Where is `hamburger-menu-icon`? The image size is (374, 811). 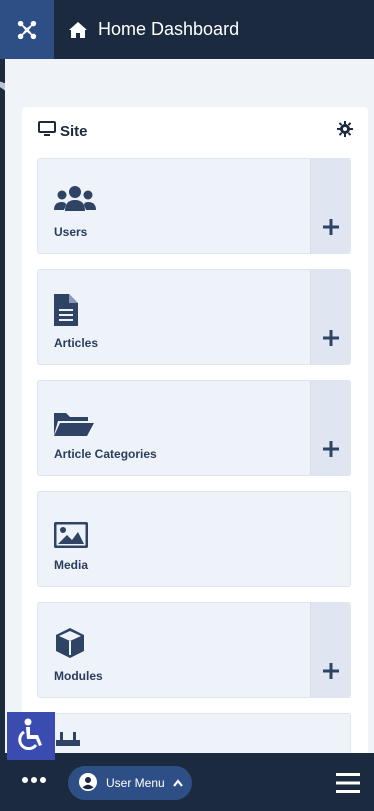
hamburger-menu-icon is located at coordinates (348, 785).